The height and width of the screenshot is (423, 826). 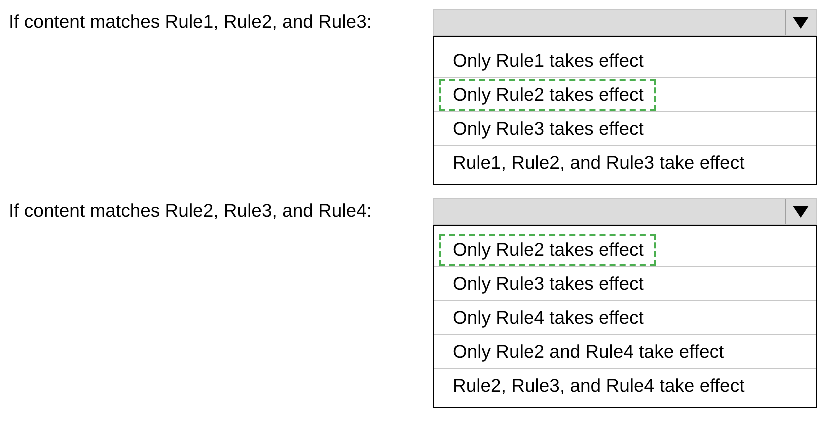 I want to click on dropdown-option: Only Rule1 takes effect, so click(x=547, y=60).